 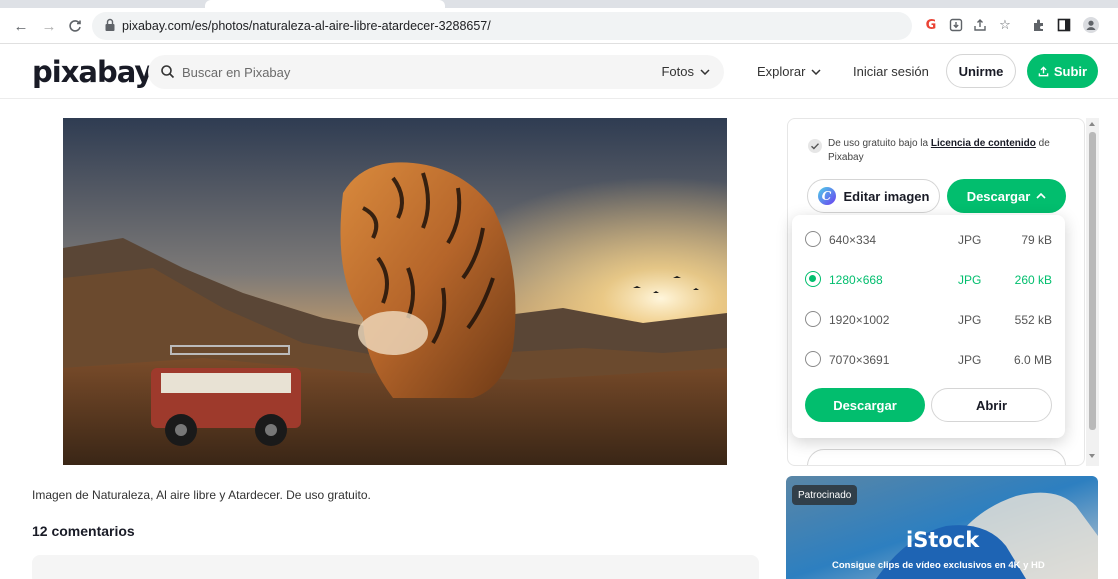 What do you see at coordinates (891, 71) in the screenshot?
I see `login-link: Iniciar sesión` at bounding box center [891, 71].